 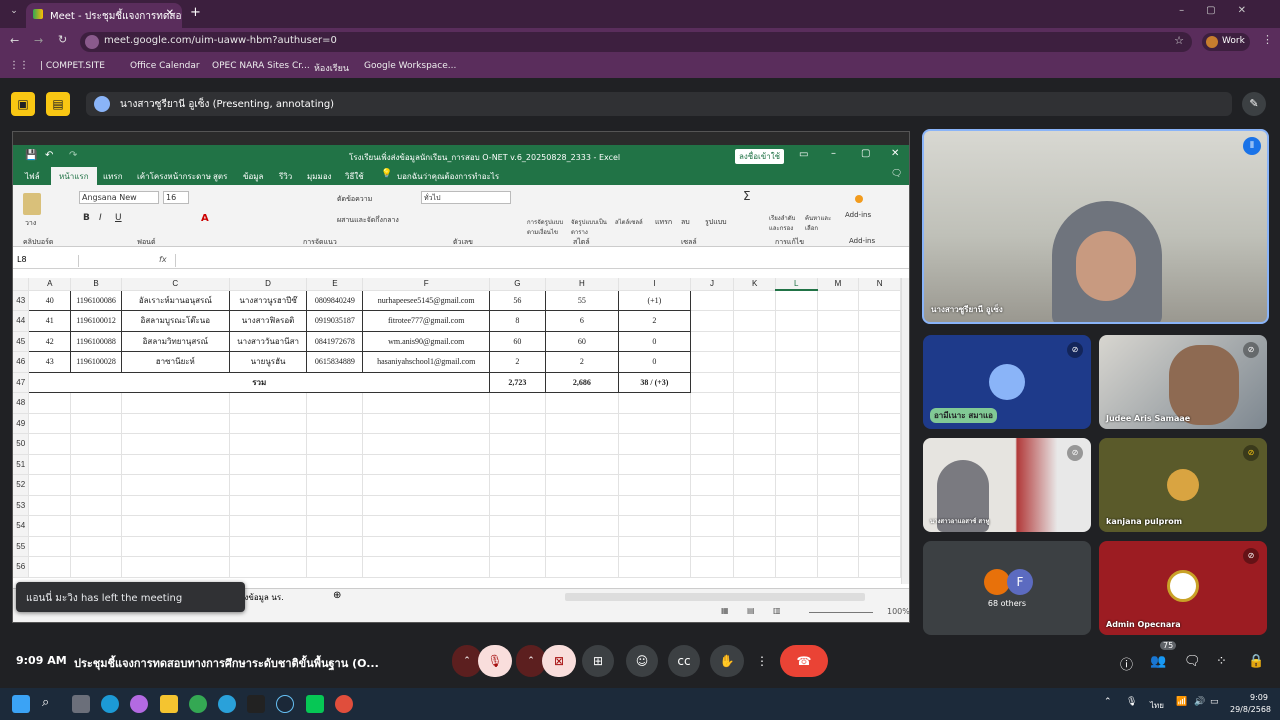 I want to click on menu-help: วิธีใช้, so click(x=354, y=176).